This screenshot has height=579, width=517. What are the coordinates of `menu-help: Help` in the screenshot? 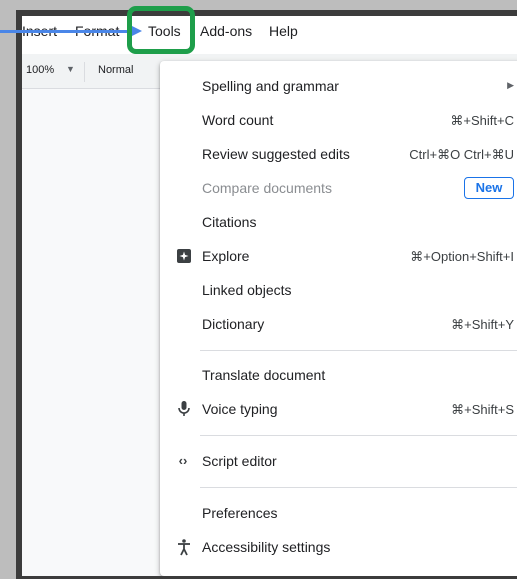 It's located at (283, 31).